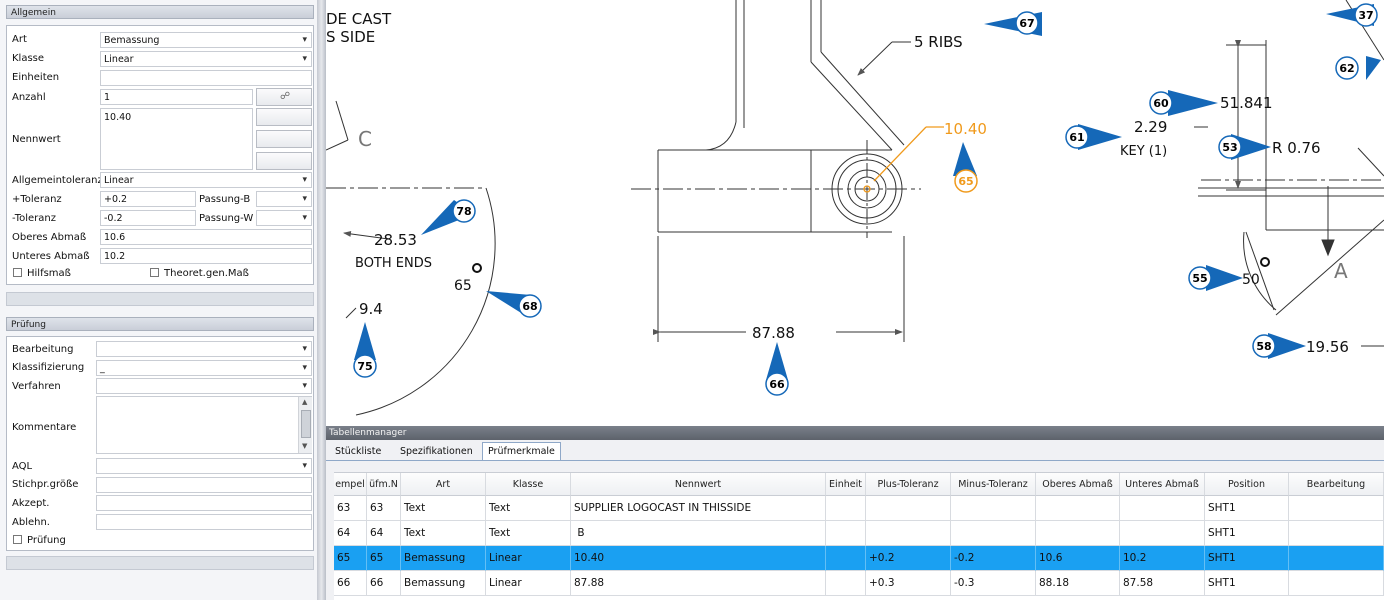 The image size is (1384, 600). Describe the element at coordinates (17, 272) in the screenshot. I see `hilfsmass-checkbox` at that location.